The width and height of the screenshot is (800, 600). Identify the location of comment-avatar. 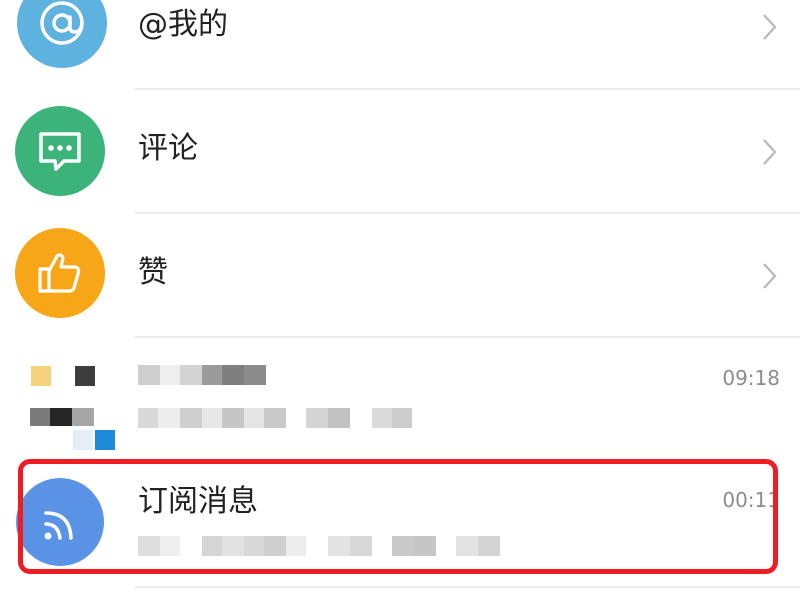
(60, 151).